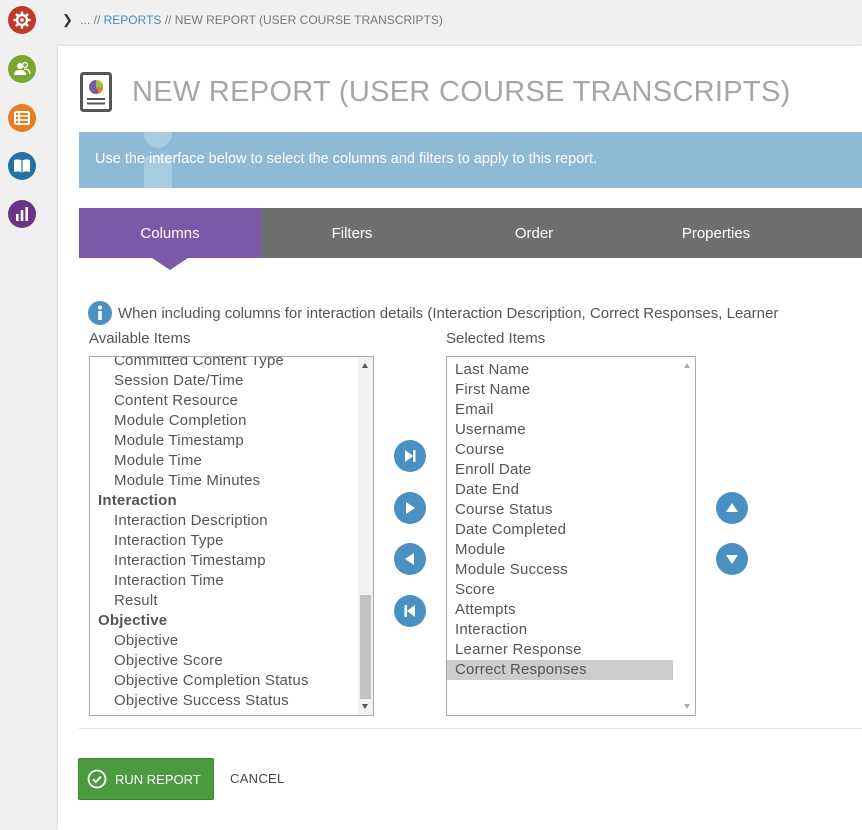 This screenshot has height=830, width=862. Describe the element at coordinates (223, 701) in the screenshot. I see `list-item: Objective Success Status` at that location.